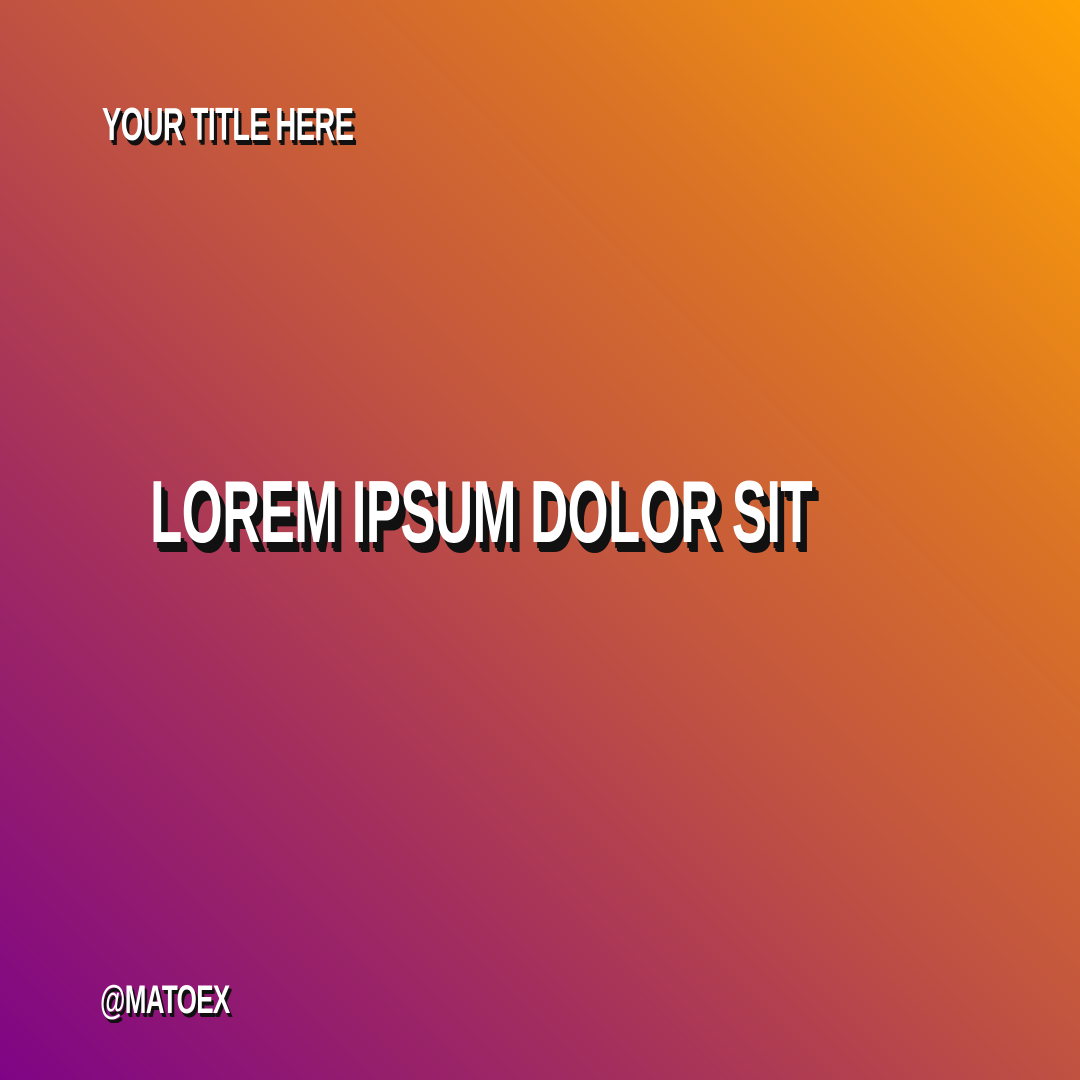 This screenshot has height=1080, width=1080. I want to click on post-title: YOUR TITLE HERE, so click(228, 124).